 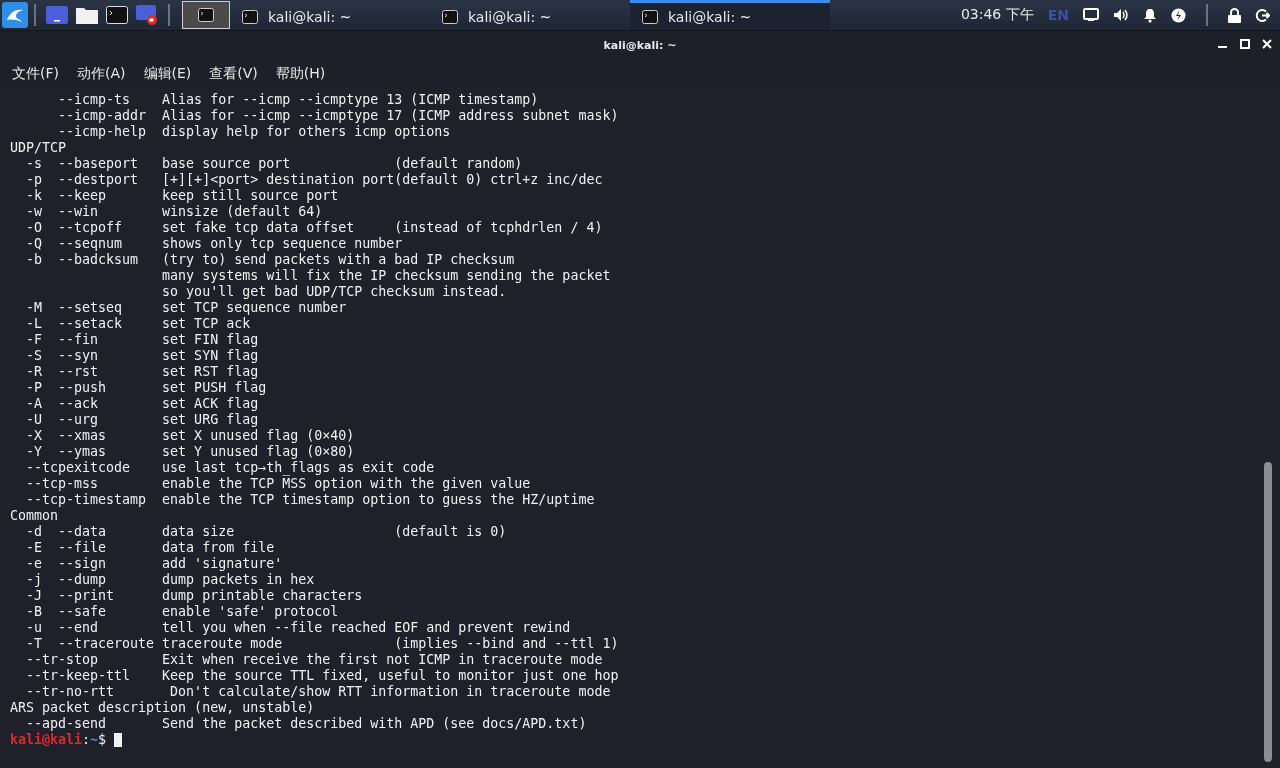 I want to click on window-title: kali@kali: ~, so click(x=640, y=45).